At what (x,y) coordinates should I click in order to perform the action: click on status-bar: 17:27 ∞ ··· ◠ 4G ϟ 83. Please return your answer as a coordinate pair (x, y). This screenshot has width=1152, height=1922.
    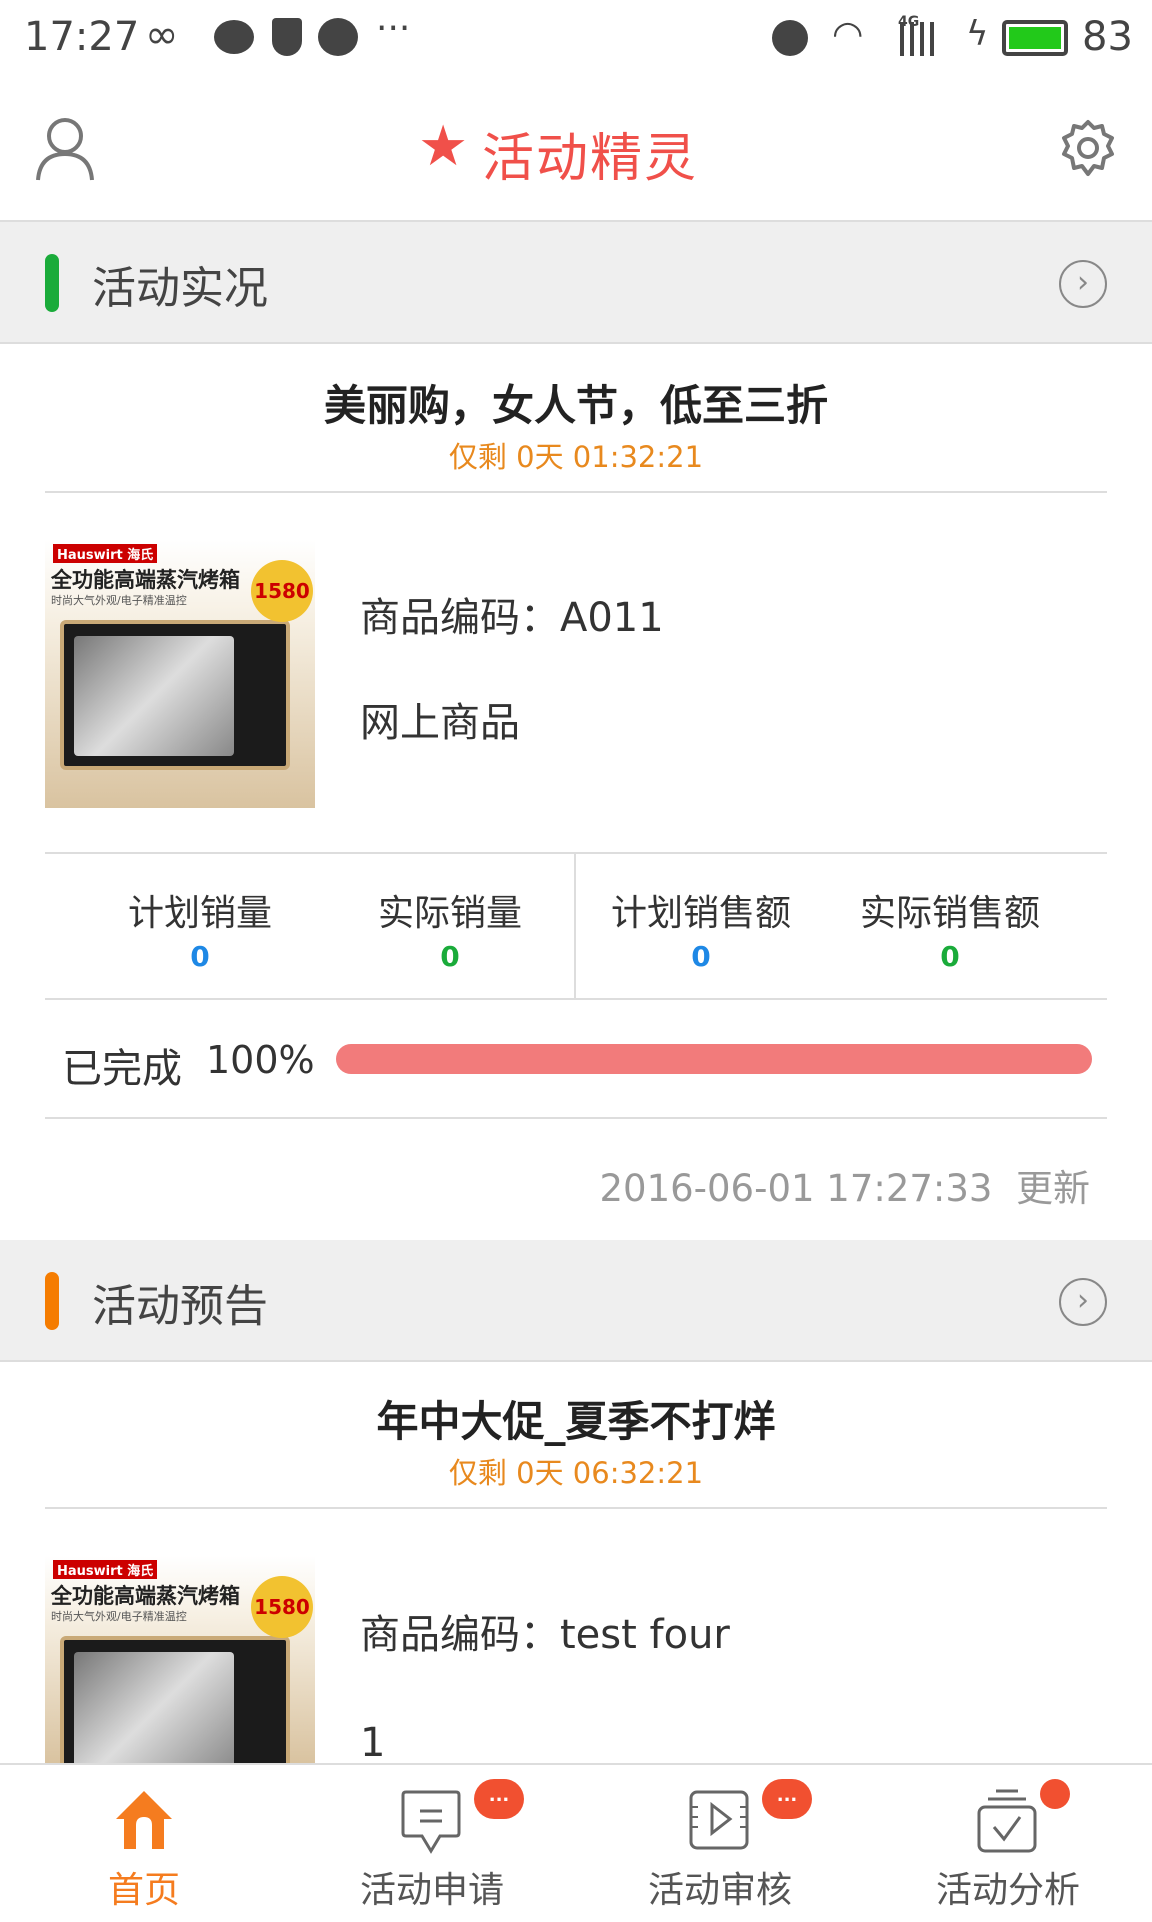
    Looking at the image, I should click on (576, 38).